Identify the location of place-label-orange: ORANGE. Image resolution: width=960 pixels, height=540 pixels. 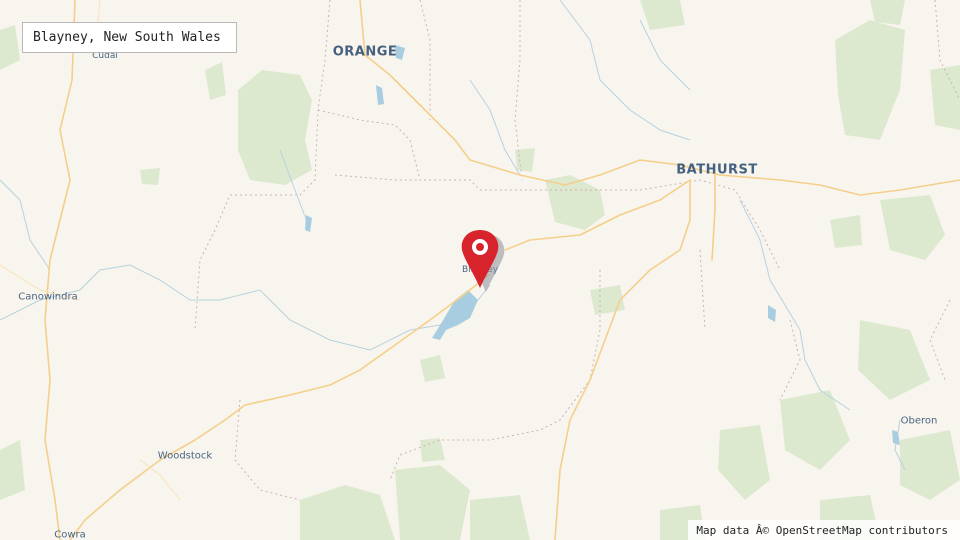
(365, 52).